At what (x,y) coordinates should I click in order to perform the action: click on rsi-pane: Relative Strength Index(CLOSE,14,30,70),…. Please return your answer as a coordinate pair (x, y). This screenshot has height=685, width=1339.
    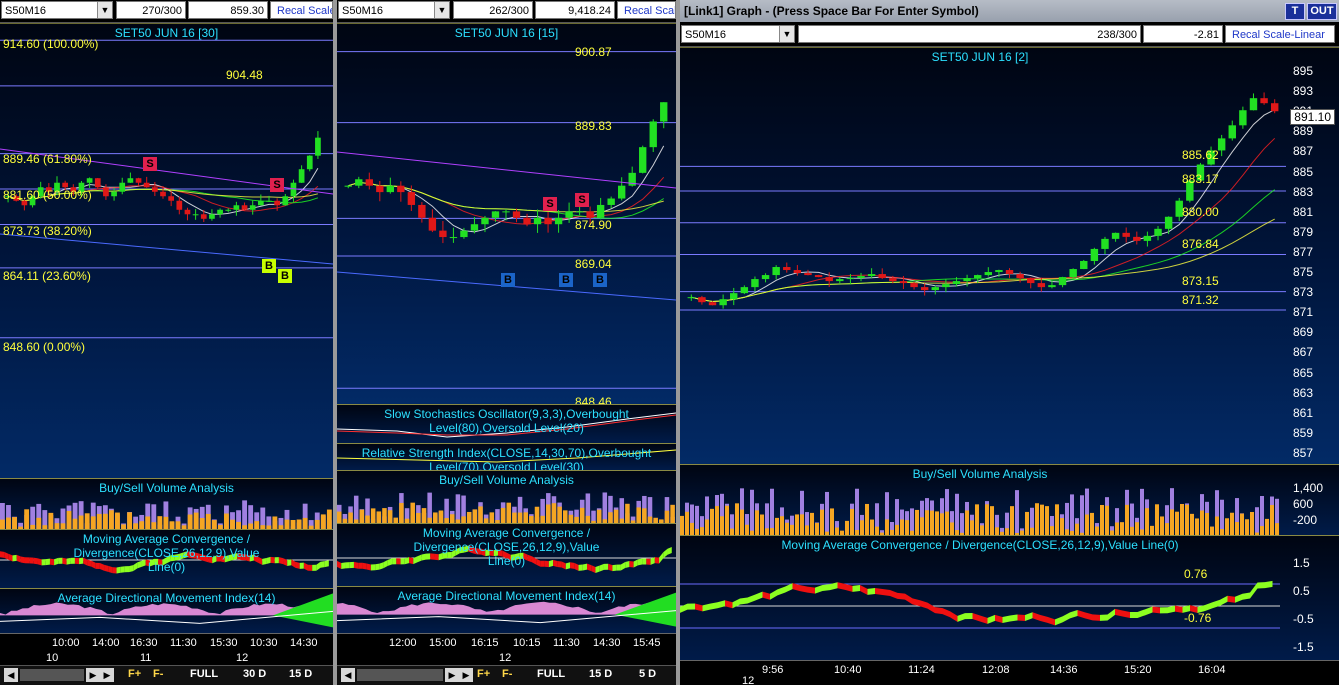
    Looking at the image, I should click on (506, 456).